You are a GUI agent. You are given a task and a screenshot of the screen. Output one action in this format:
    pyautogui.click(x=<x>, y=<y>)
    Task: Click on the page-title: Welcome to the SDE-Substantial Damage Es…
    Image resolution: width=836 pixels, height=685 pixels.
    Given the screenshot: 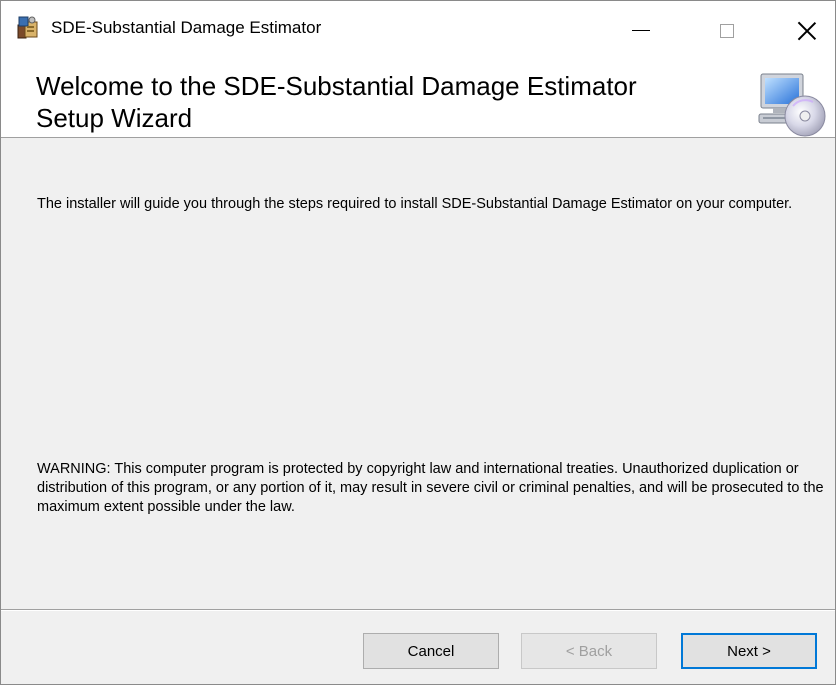 What is the action you would take?
    pyautogui.click(x=336, y=102)
    